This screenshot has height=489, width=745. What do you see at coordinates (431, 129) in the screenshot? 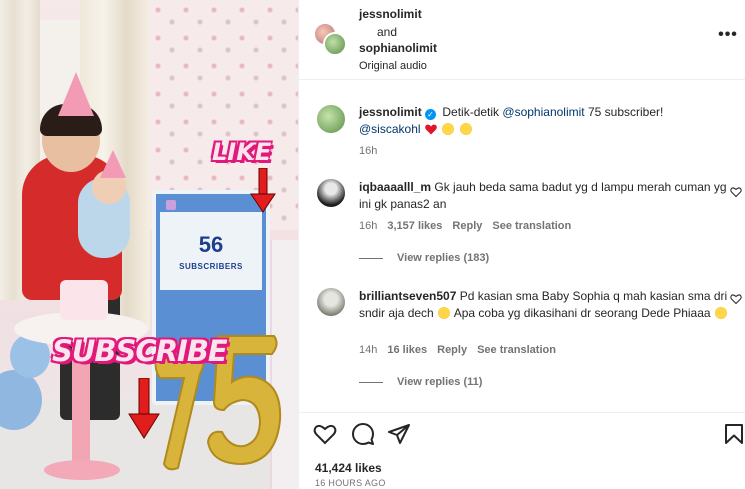
I see `red-heart-emoji-icon` at bounding box center [431, 129].